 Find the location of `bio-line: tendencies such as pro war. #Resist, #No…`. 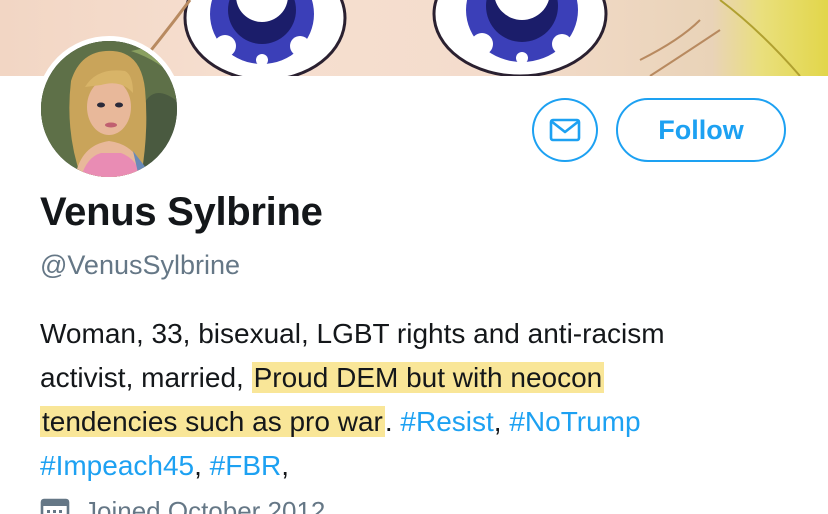

bio-line: tendencies such as pro war. #Resist, #No… is located at coordinates (420, 422).